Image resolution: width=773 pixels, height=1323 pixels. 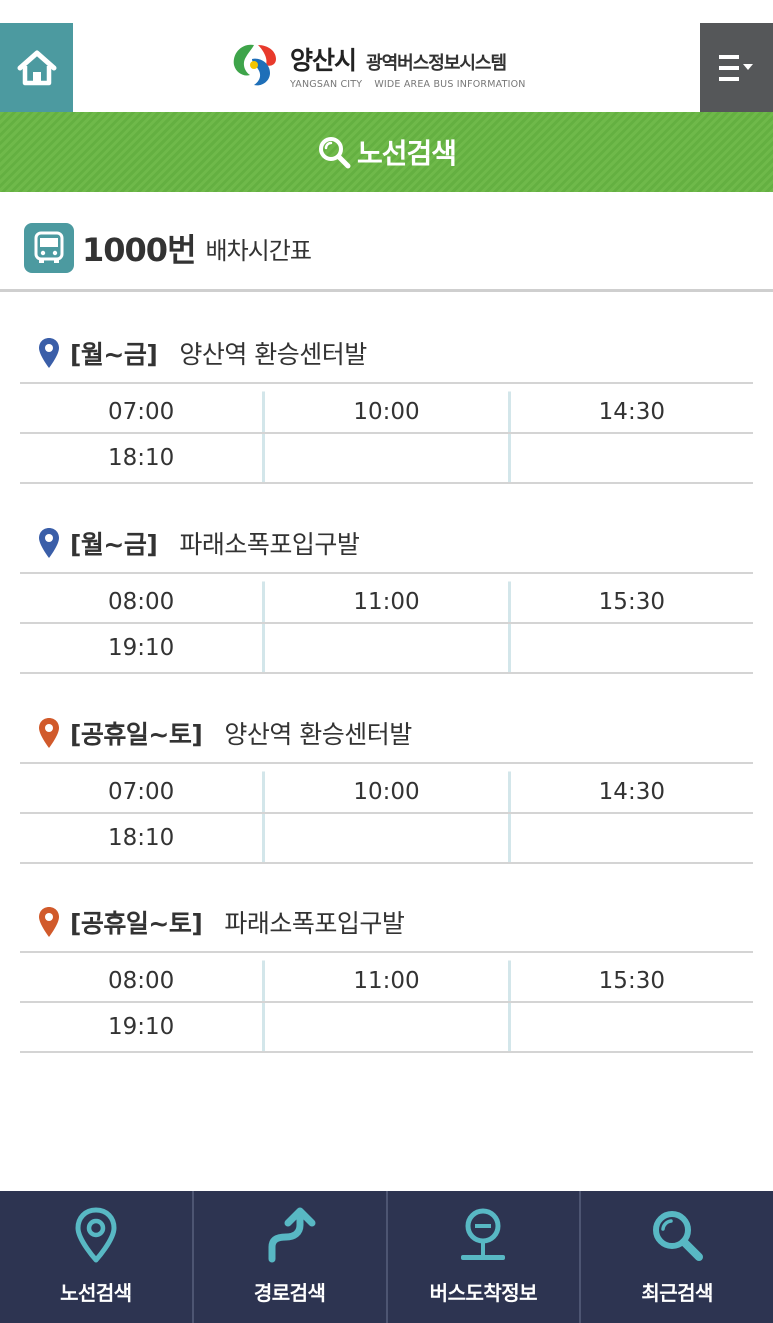 What do you see at coordinates (386, 290) in the screenshot?
I see `route-divider` at bounding box center [386, 290].